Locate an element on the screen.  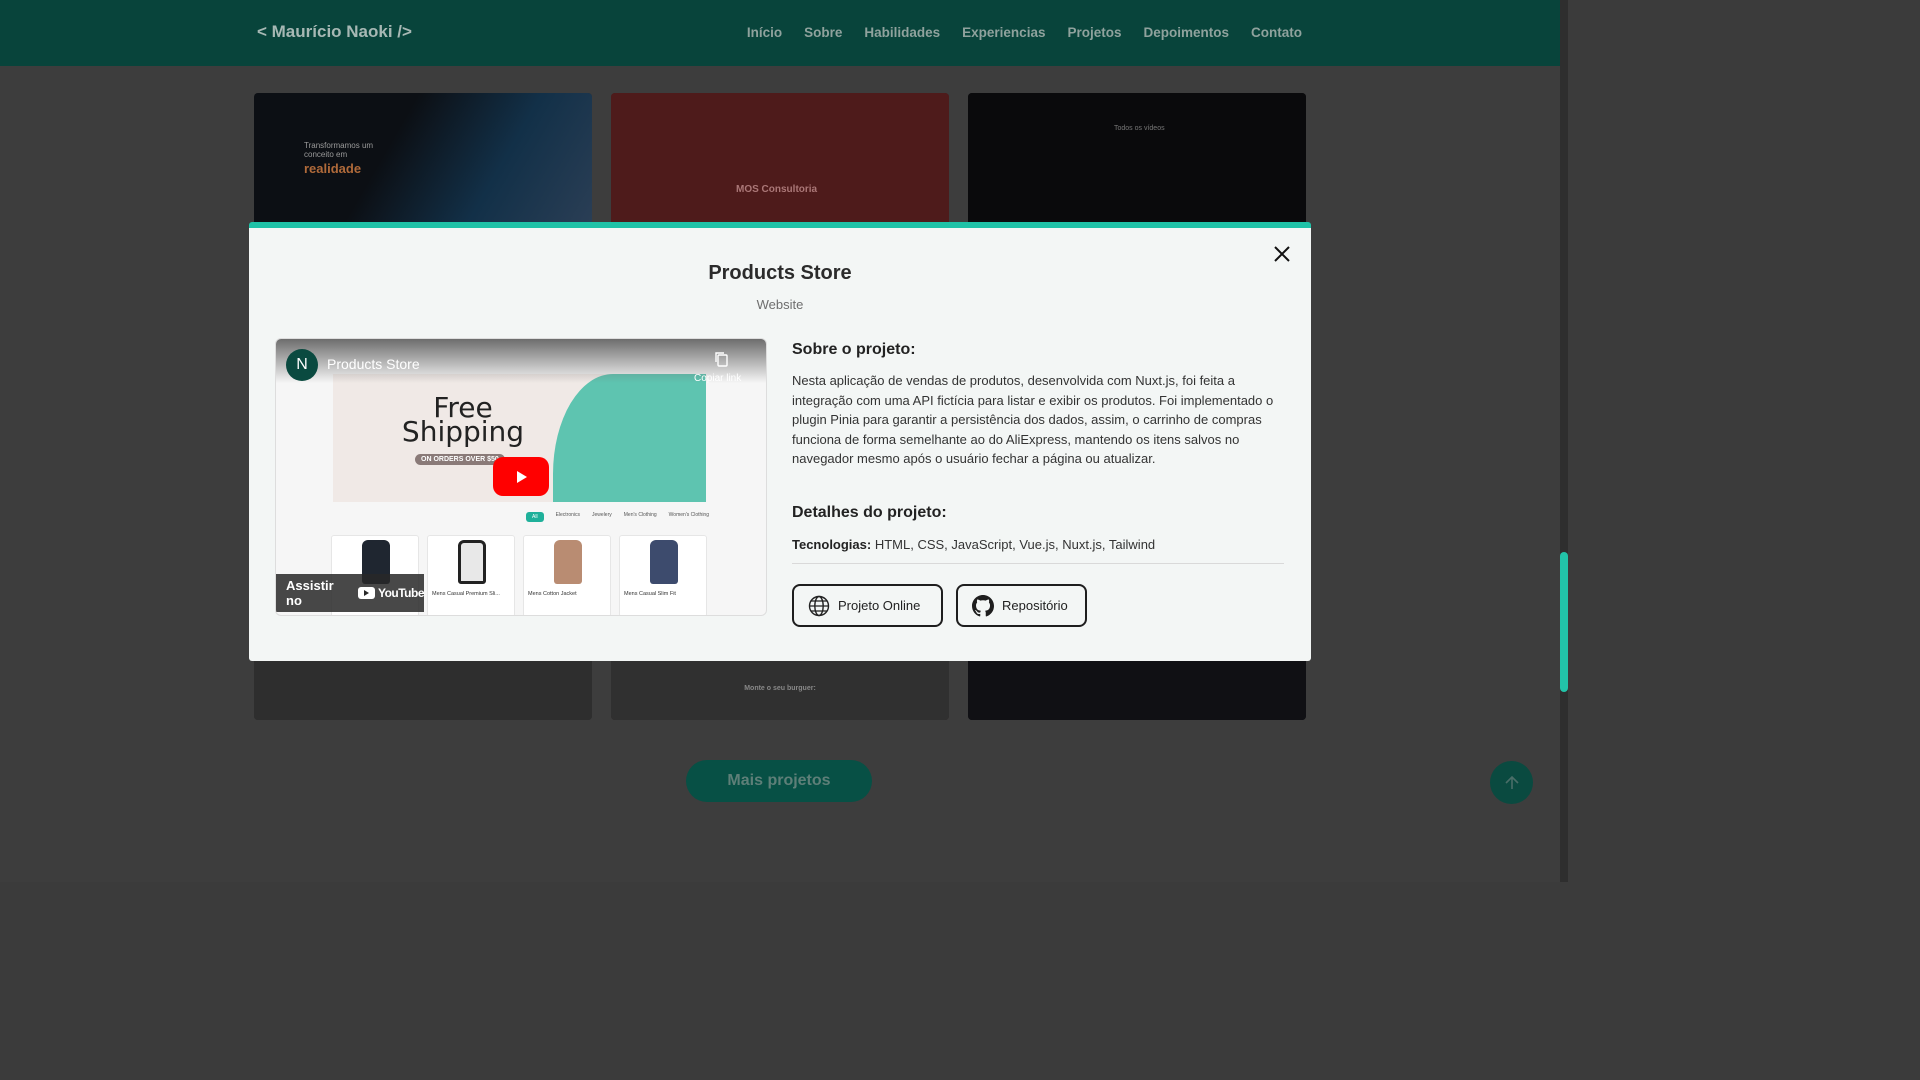
banner-pill: ON ORDERS OVER $50 is located at coordinates (460, 459).